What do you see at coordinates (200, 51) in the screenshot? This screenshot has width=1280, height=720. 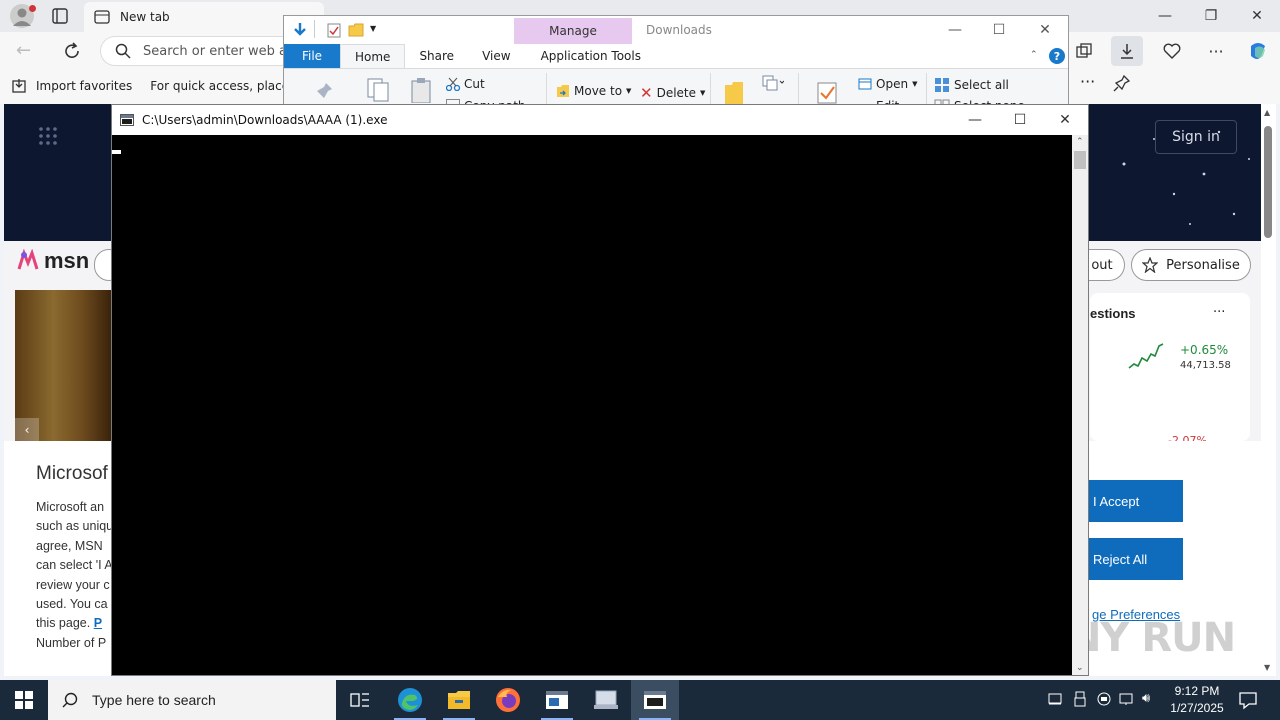 I see `address-bar: Search or enter web a` at bounding box center [200, 51].